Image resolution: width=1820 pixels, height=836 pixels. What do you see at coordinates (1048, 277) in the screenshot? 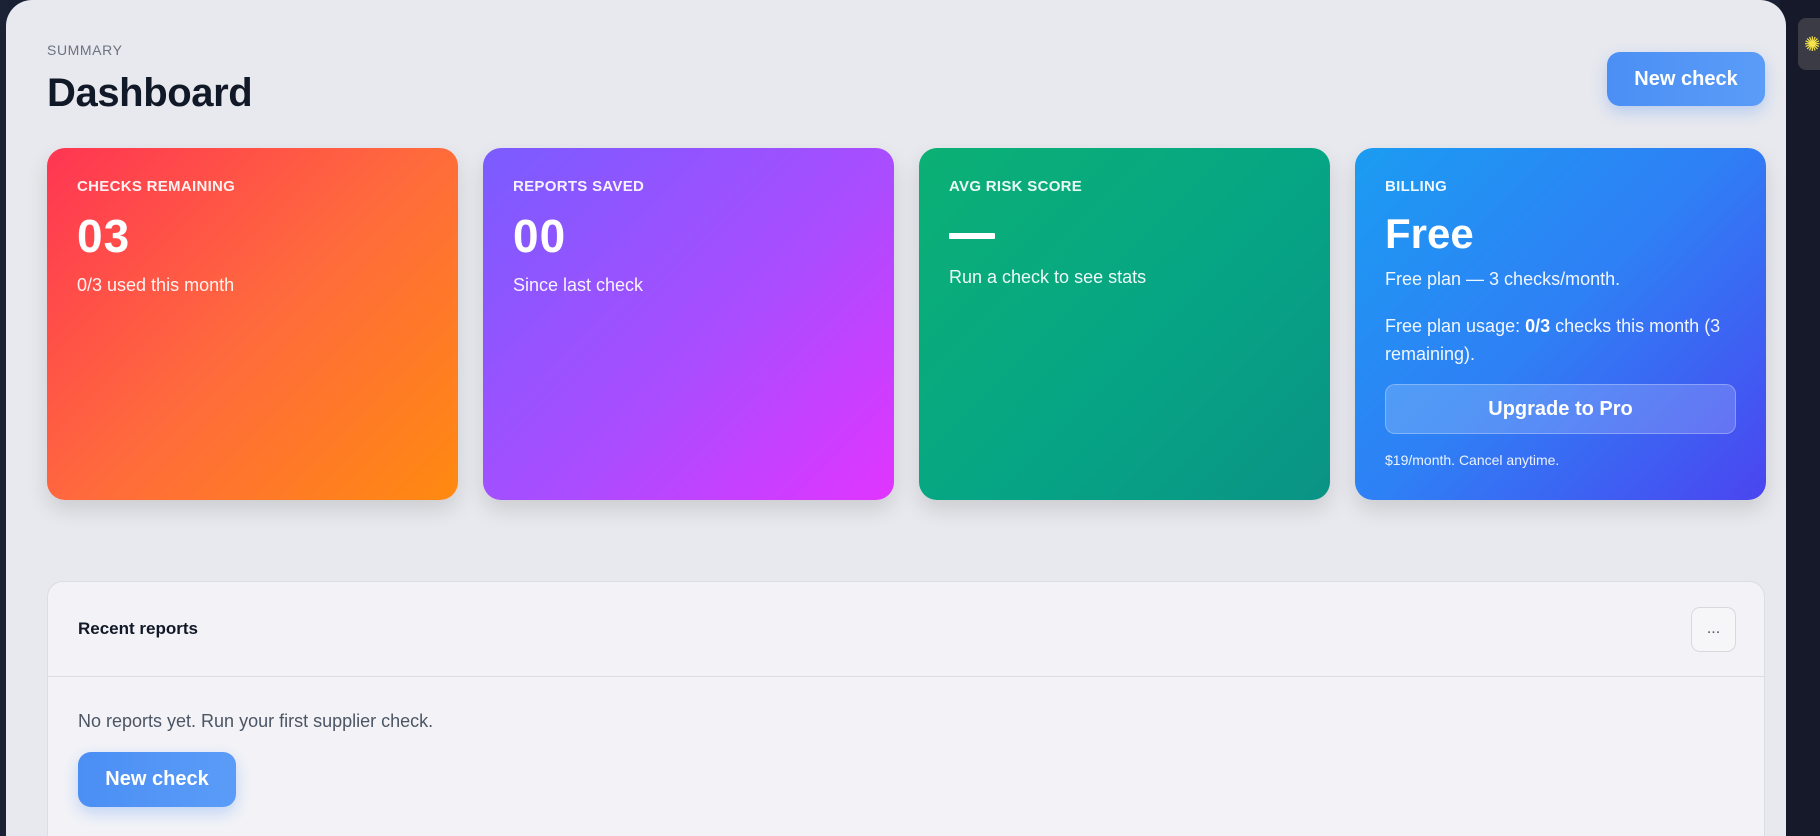
I see `card-subtext: Run a check to see stats` at bounding box center [1048, 277].